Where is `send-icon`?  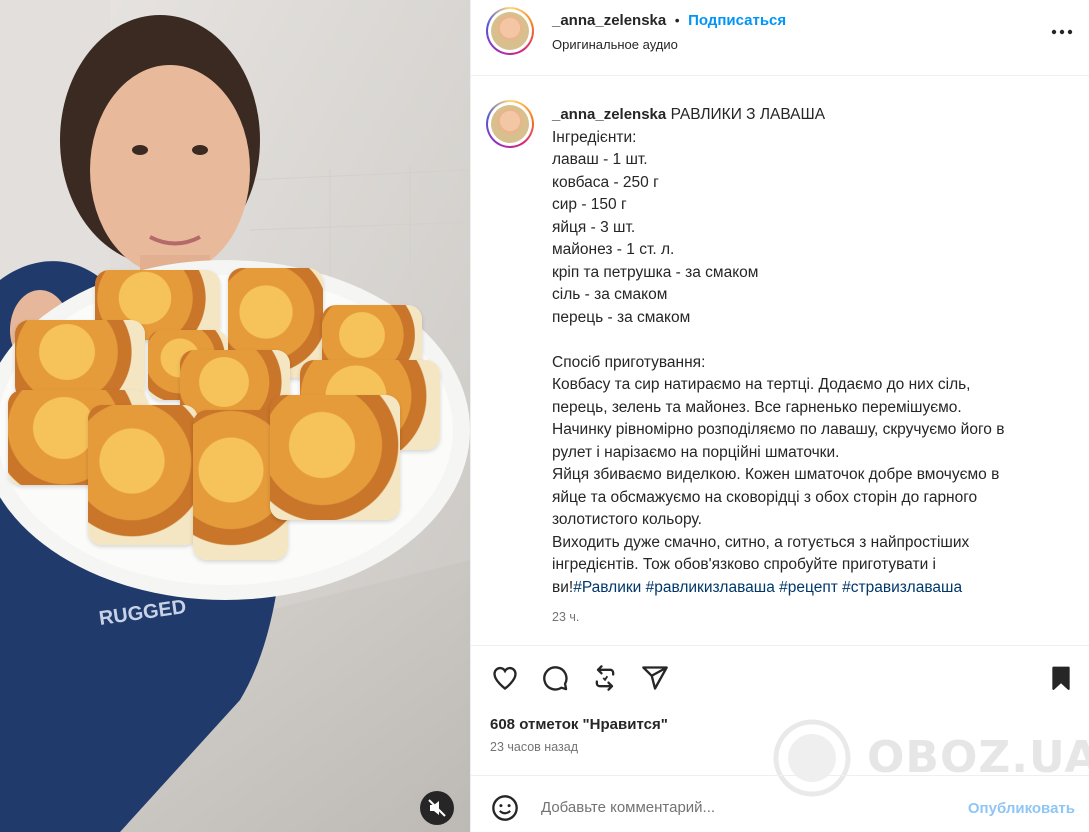 send-icon is located at coordinates (655, 678).